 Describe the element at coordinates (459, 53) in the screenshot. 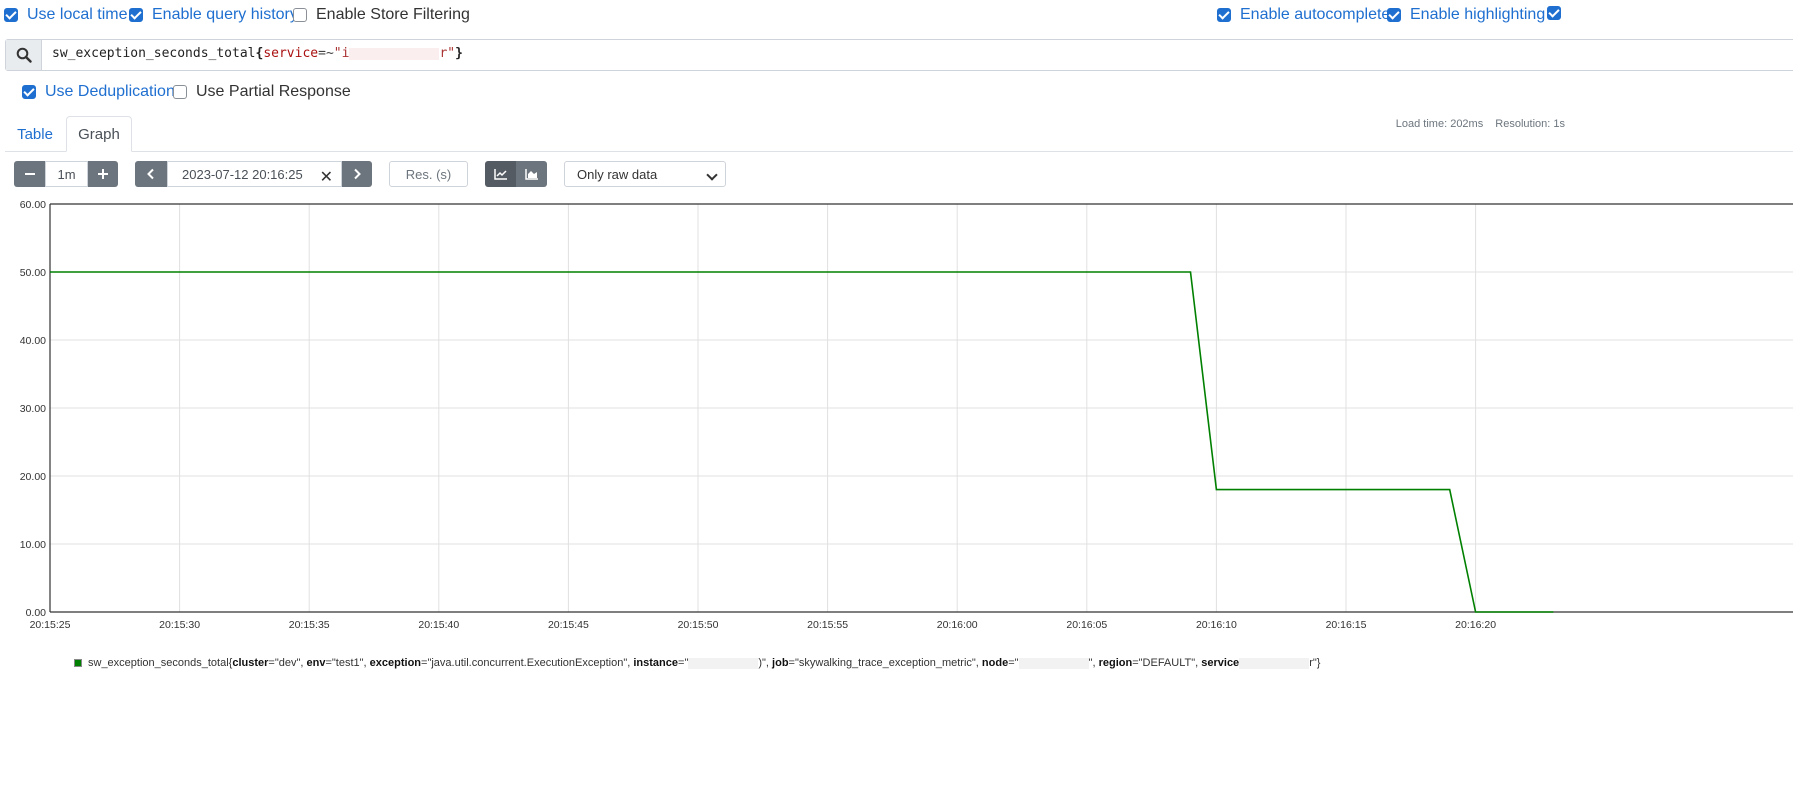

I see `query-close-brace: }` at that location.